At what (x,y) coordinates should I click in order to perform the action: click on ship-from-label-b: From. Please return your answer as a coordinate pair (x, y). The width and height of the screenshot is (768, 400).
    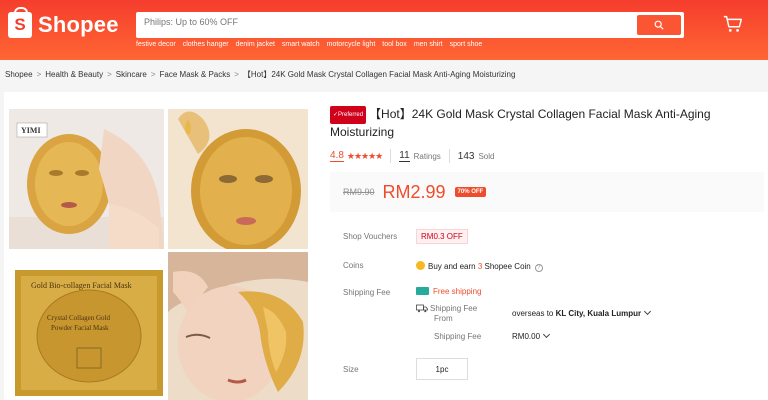
    Looking at the image, I should click on (443, 318).